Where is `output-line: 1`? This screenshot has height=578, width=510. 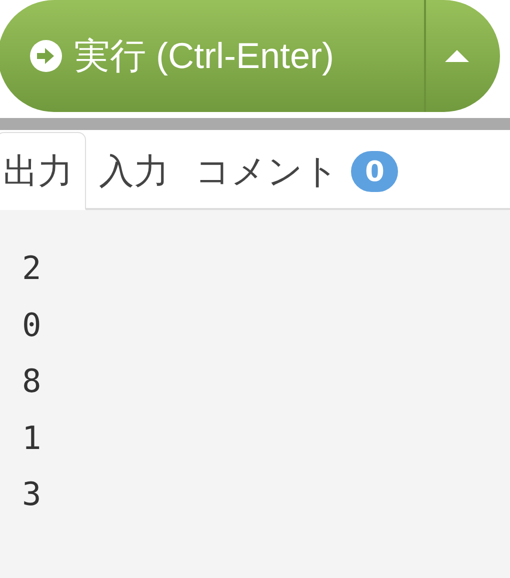 output-line: 1 is located at coordinates (32, 438).